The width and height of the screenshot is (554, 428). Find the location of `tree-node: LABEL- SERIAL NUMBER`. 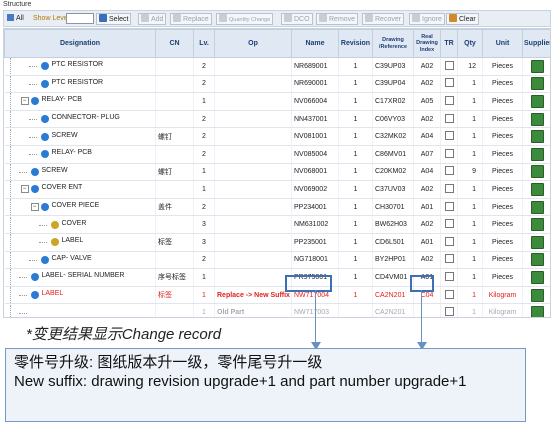

tree-node: LABEL- SERIAL NUMBER is located at coordinates (80, 277).